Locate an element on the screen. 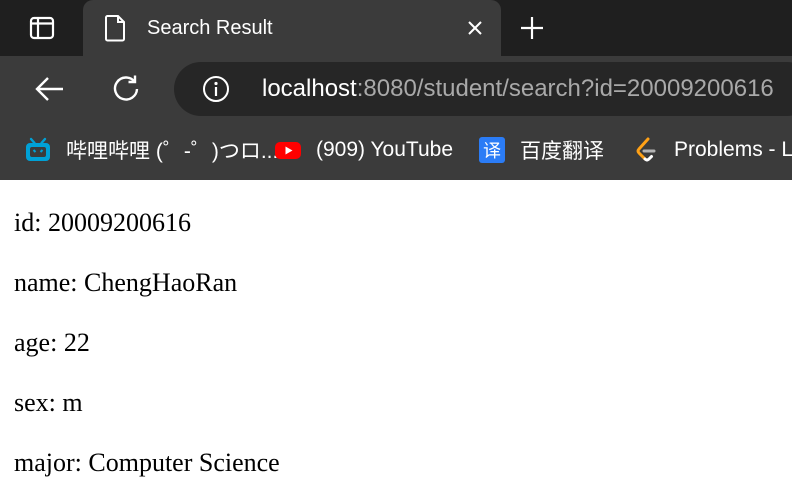 This screenshot has width=792, height=497. bookmark-baidu-translate: 译 百度翻译 is located at coordinates (541, 150).